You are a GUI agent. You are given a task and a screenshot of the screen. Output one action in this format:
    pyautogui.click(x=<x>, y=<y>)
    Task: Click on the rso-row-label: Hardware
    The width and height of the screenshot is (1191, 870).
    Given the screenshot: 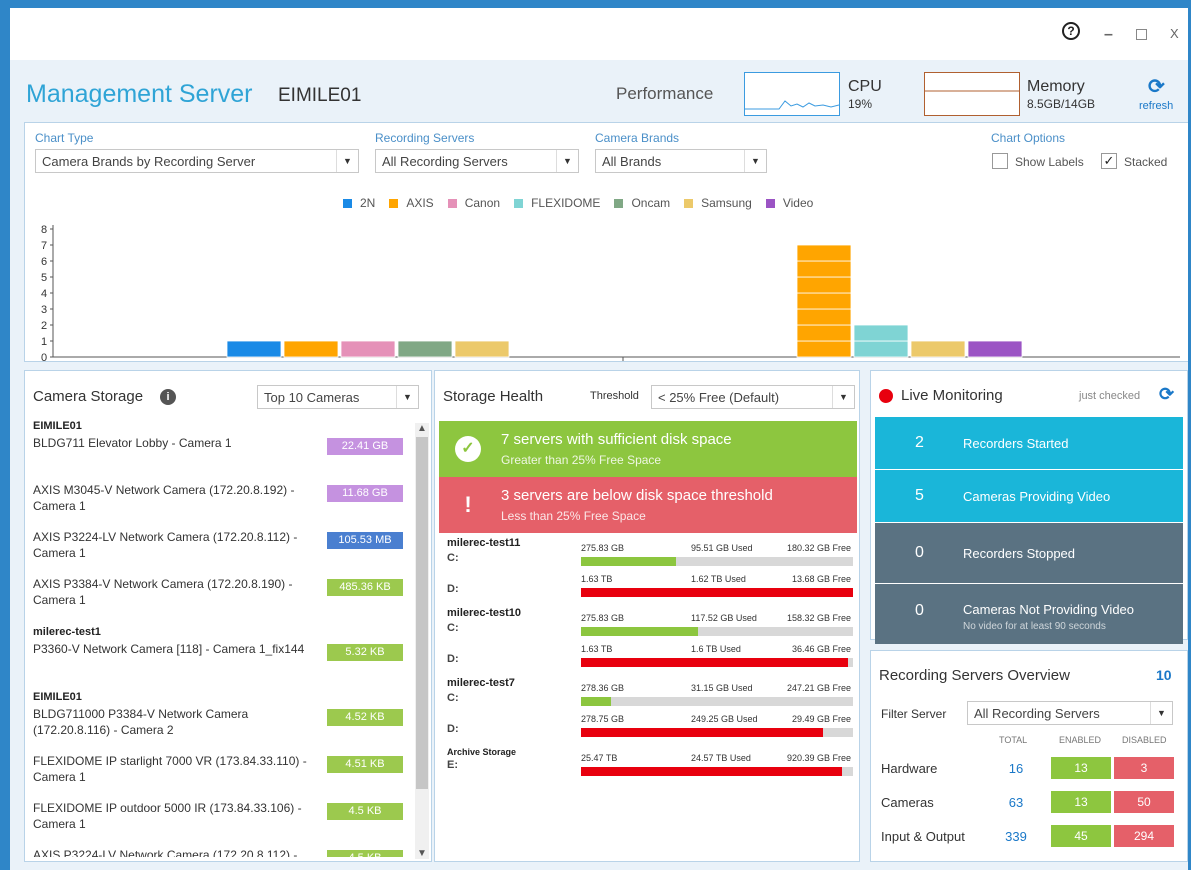 What is the action you would take?
    pyautogui.click(x=909, y=768)
    